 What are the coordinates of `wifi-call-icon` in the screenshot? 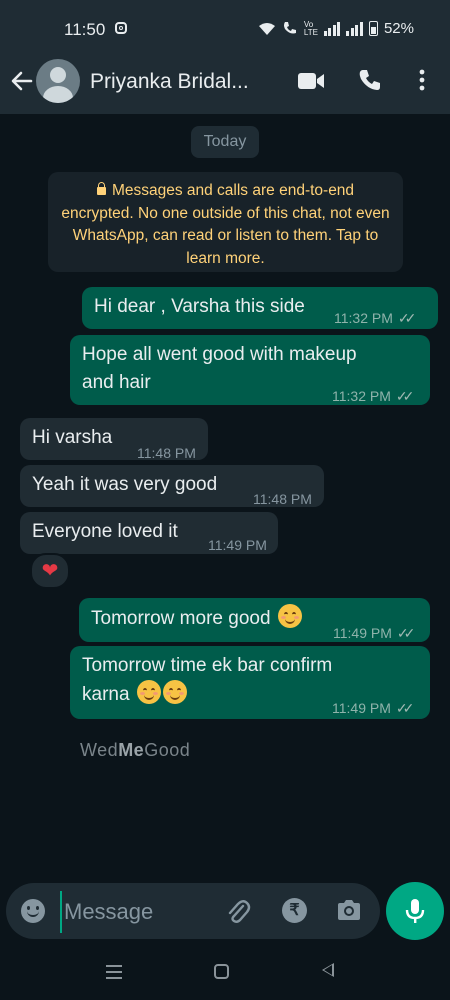 It's located at (289, 28).